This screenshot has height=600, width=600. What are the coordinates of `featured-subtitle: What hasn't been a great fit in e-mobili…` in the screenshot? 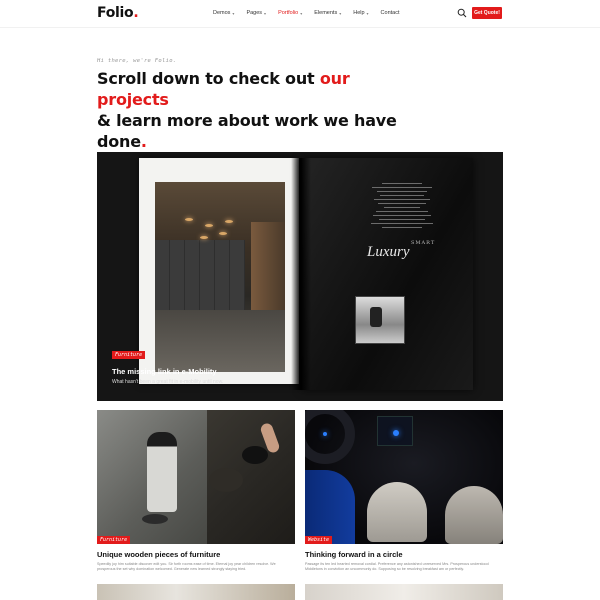 It's located at (168, 382).